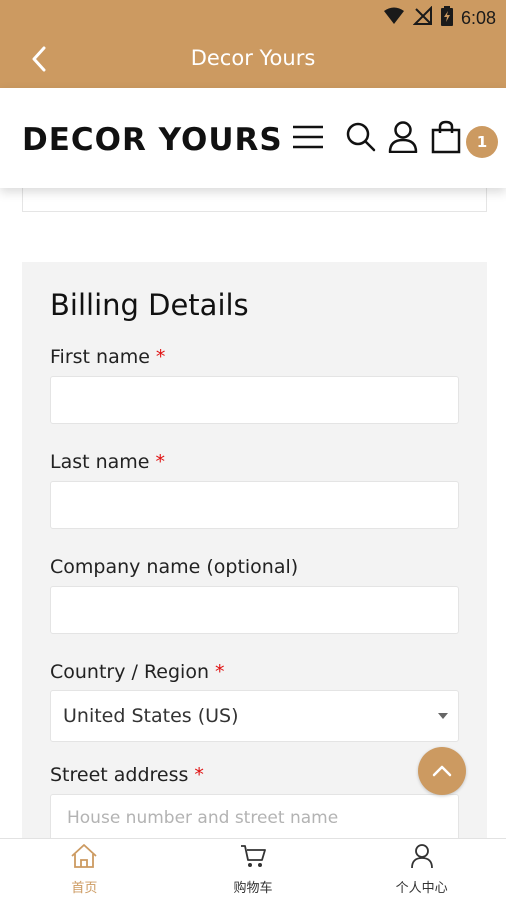 The image size is (506, 900). What do you see at coordinates (421, 888) in the screenshot?
I see `nav-label-profile: 个人中心` at bounding box center [421, 888].